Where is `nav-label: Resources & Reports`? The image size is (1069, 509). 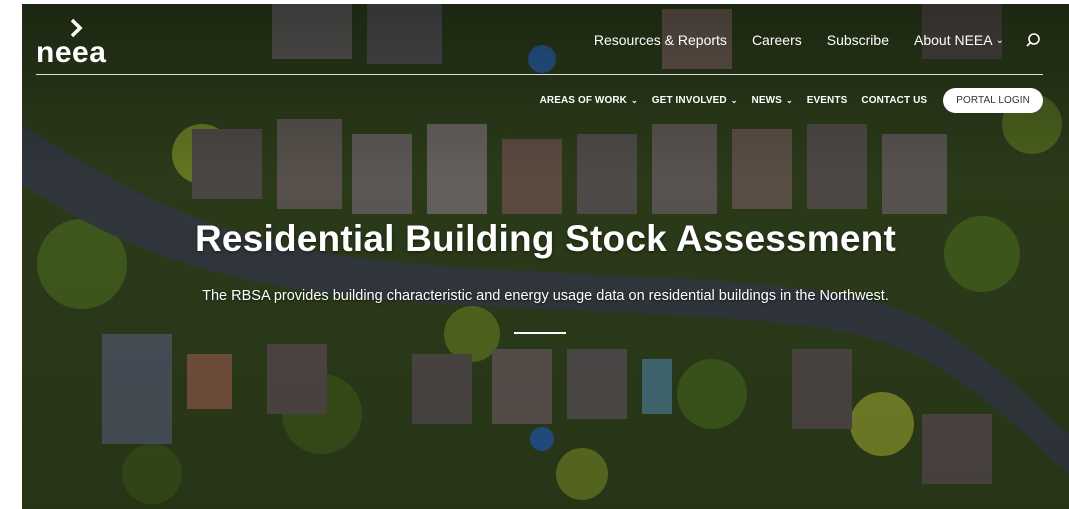 nav-label: Resources & Reports is located at coordinates (660, 40).